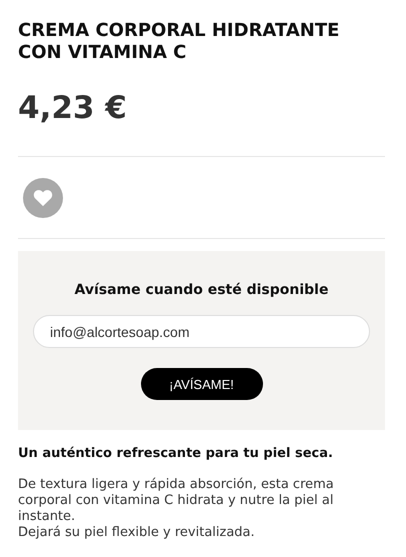 This screenshot has height=557, width=406. Describe the element at coordinates (137, 533) in the screenshot. I see `description-text: Dejará su piel flexible y revitalizada.` at that location.